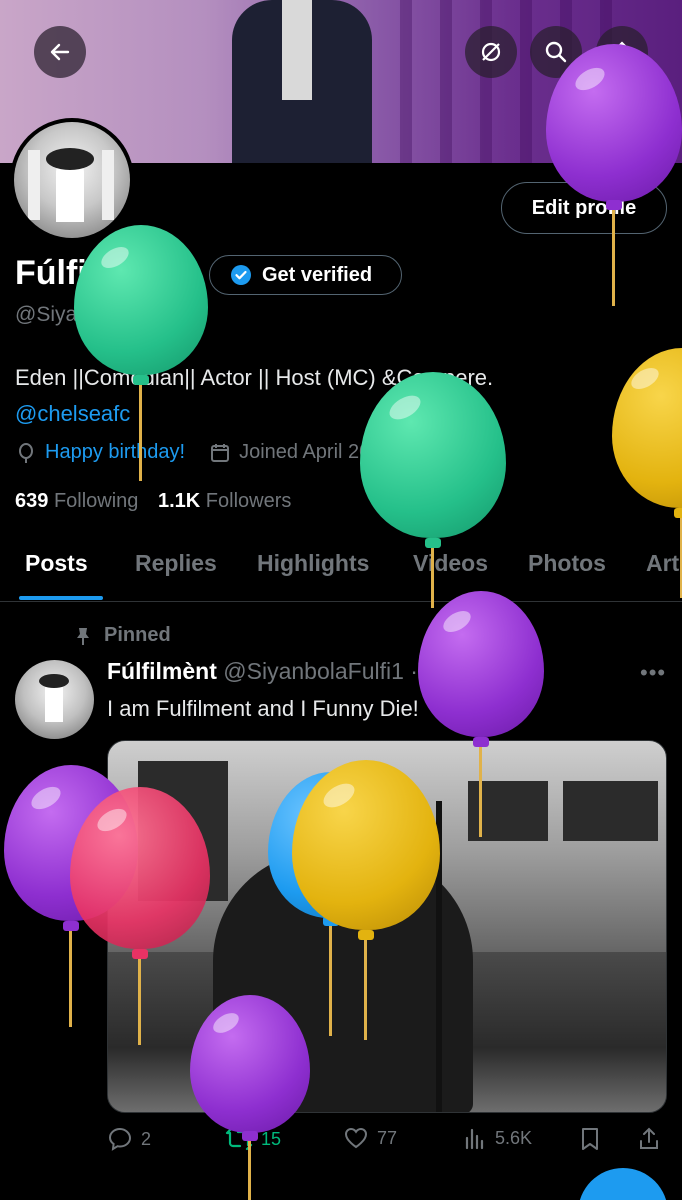 Image resolution: width=682 pixels, height=1200 pixels. What do you see at coordinates (146, 1138) in the screenshot?
I see `reply-count: 2` at bounding box center [146, 1138].